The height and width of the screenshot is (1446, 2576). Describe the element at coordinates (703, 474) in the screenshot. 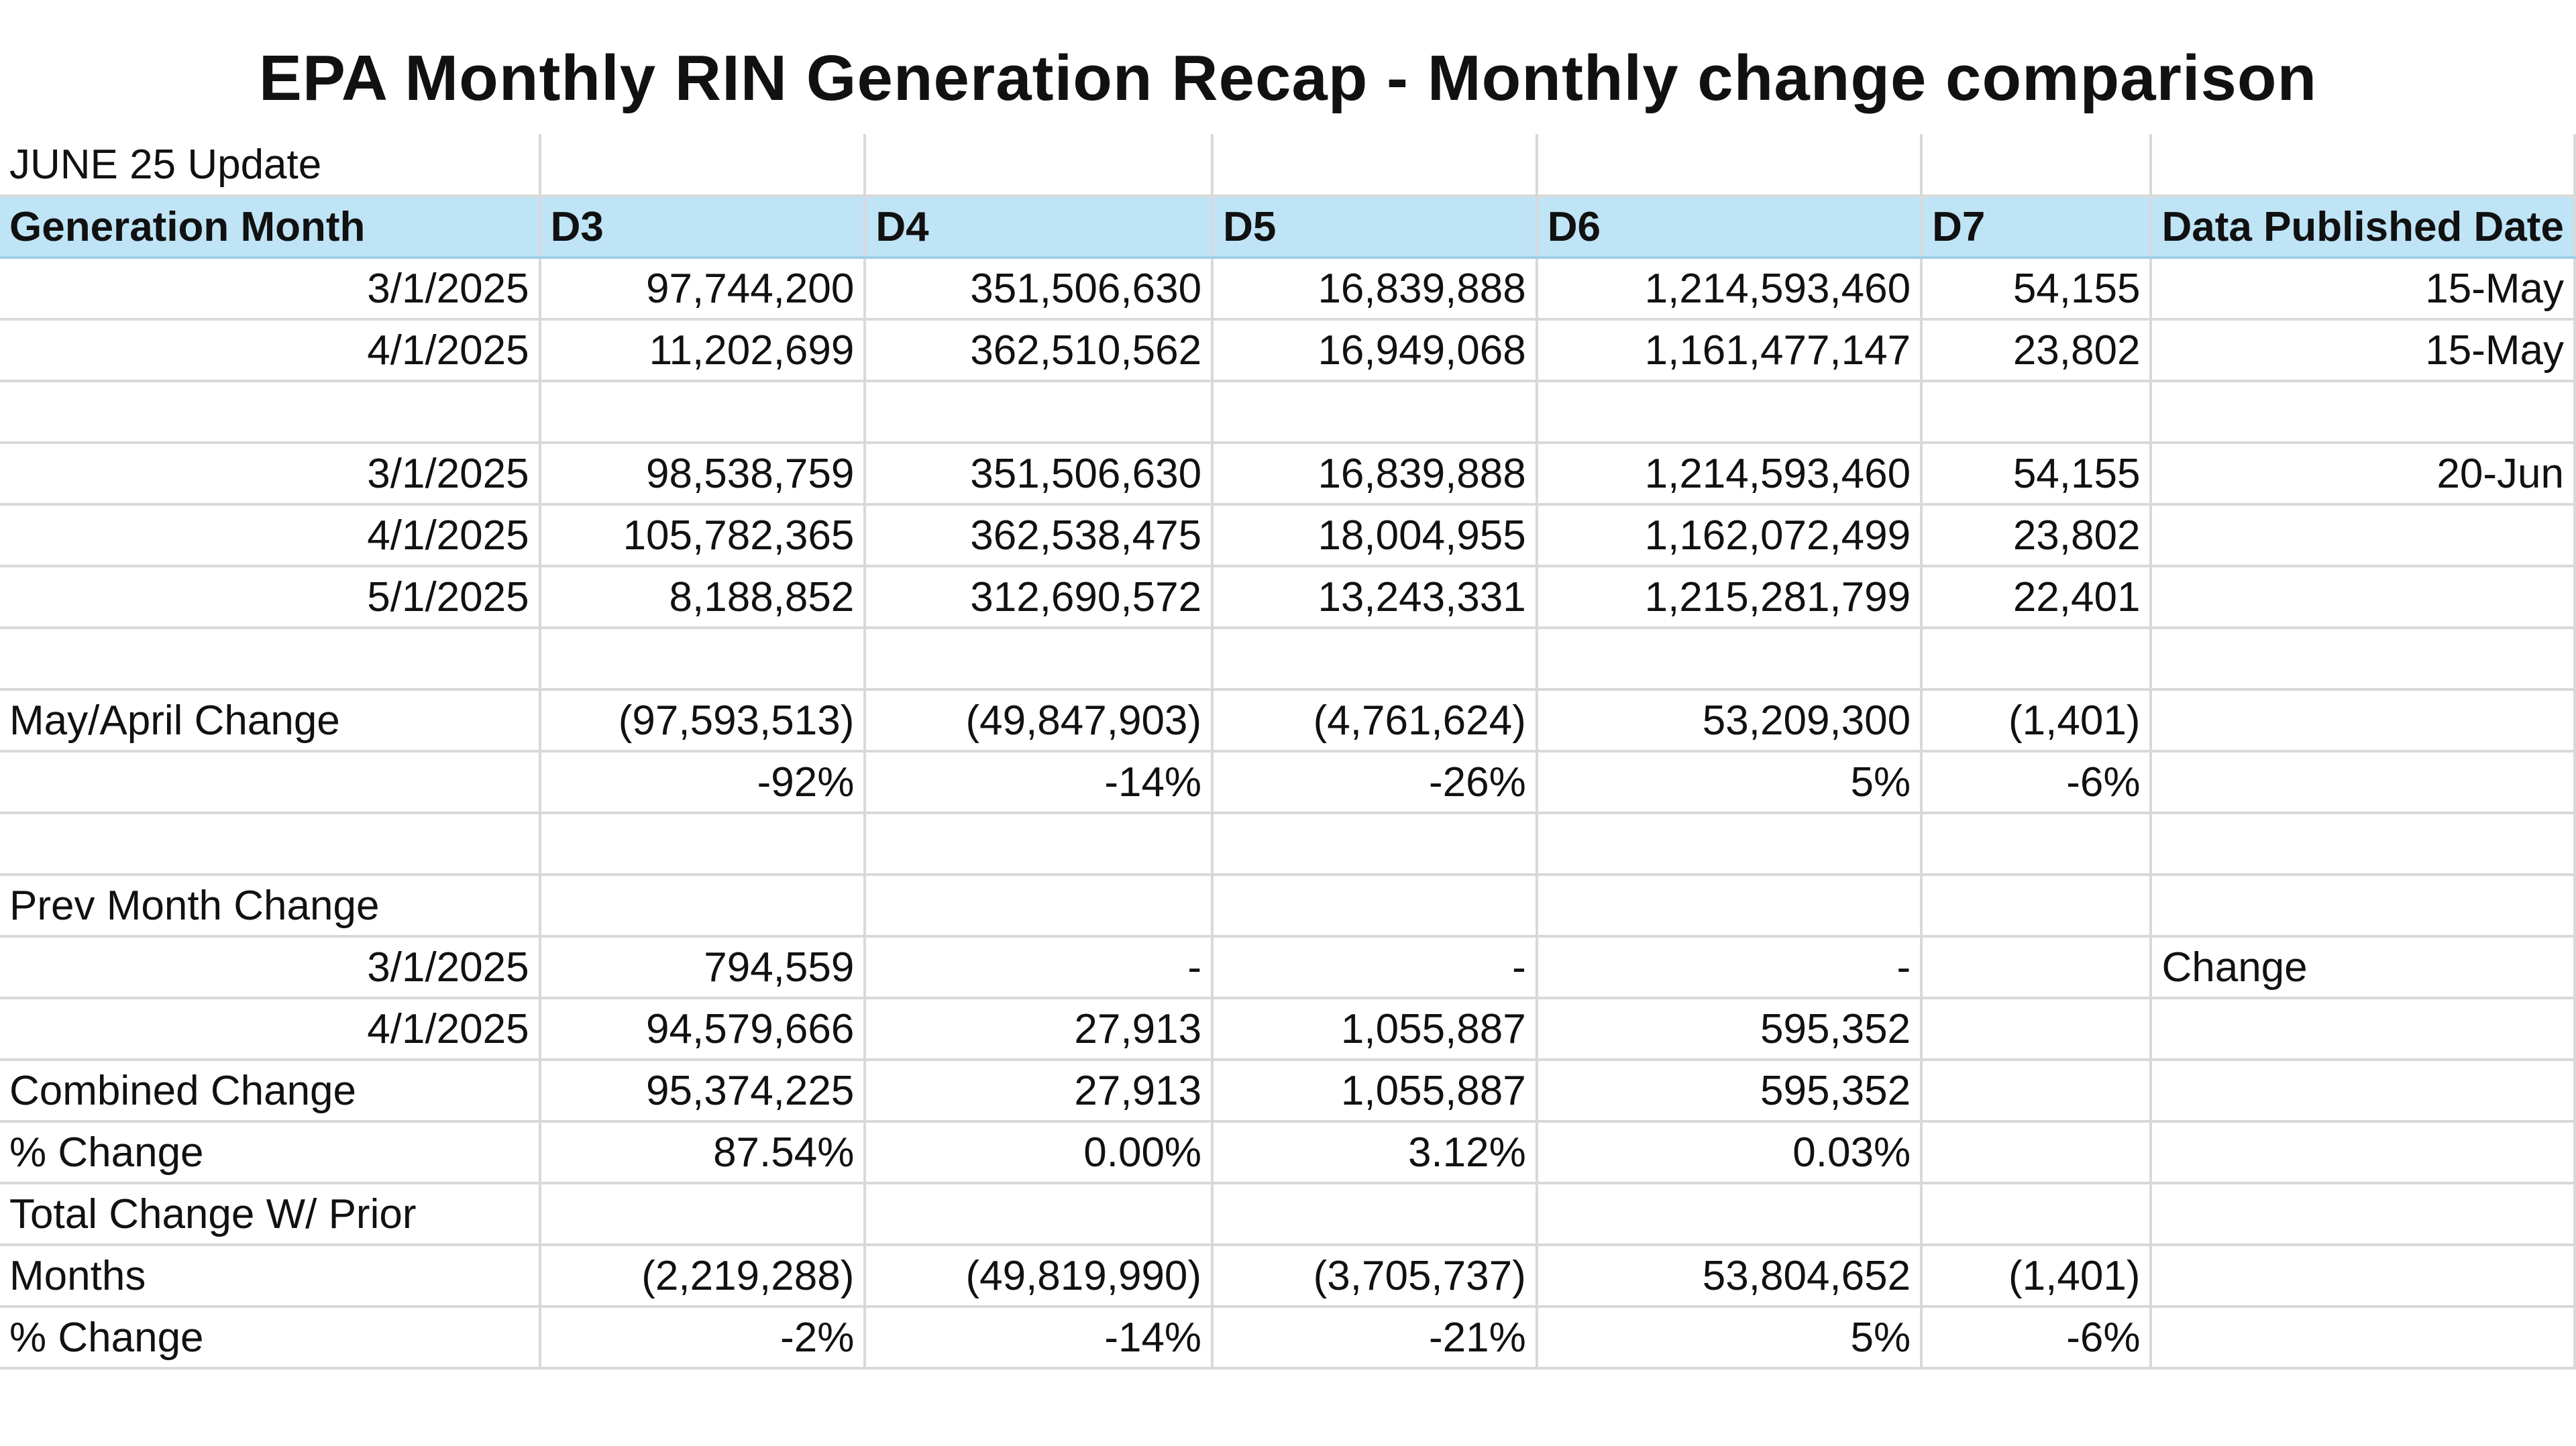

I see `cell: 98,538,759` at that location.